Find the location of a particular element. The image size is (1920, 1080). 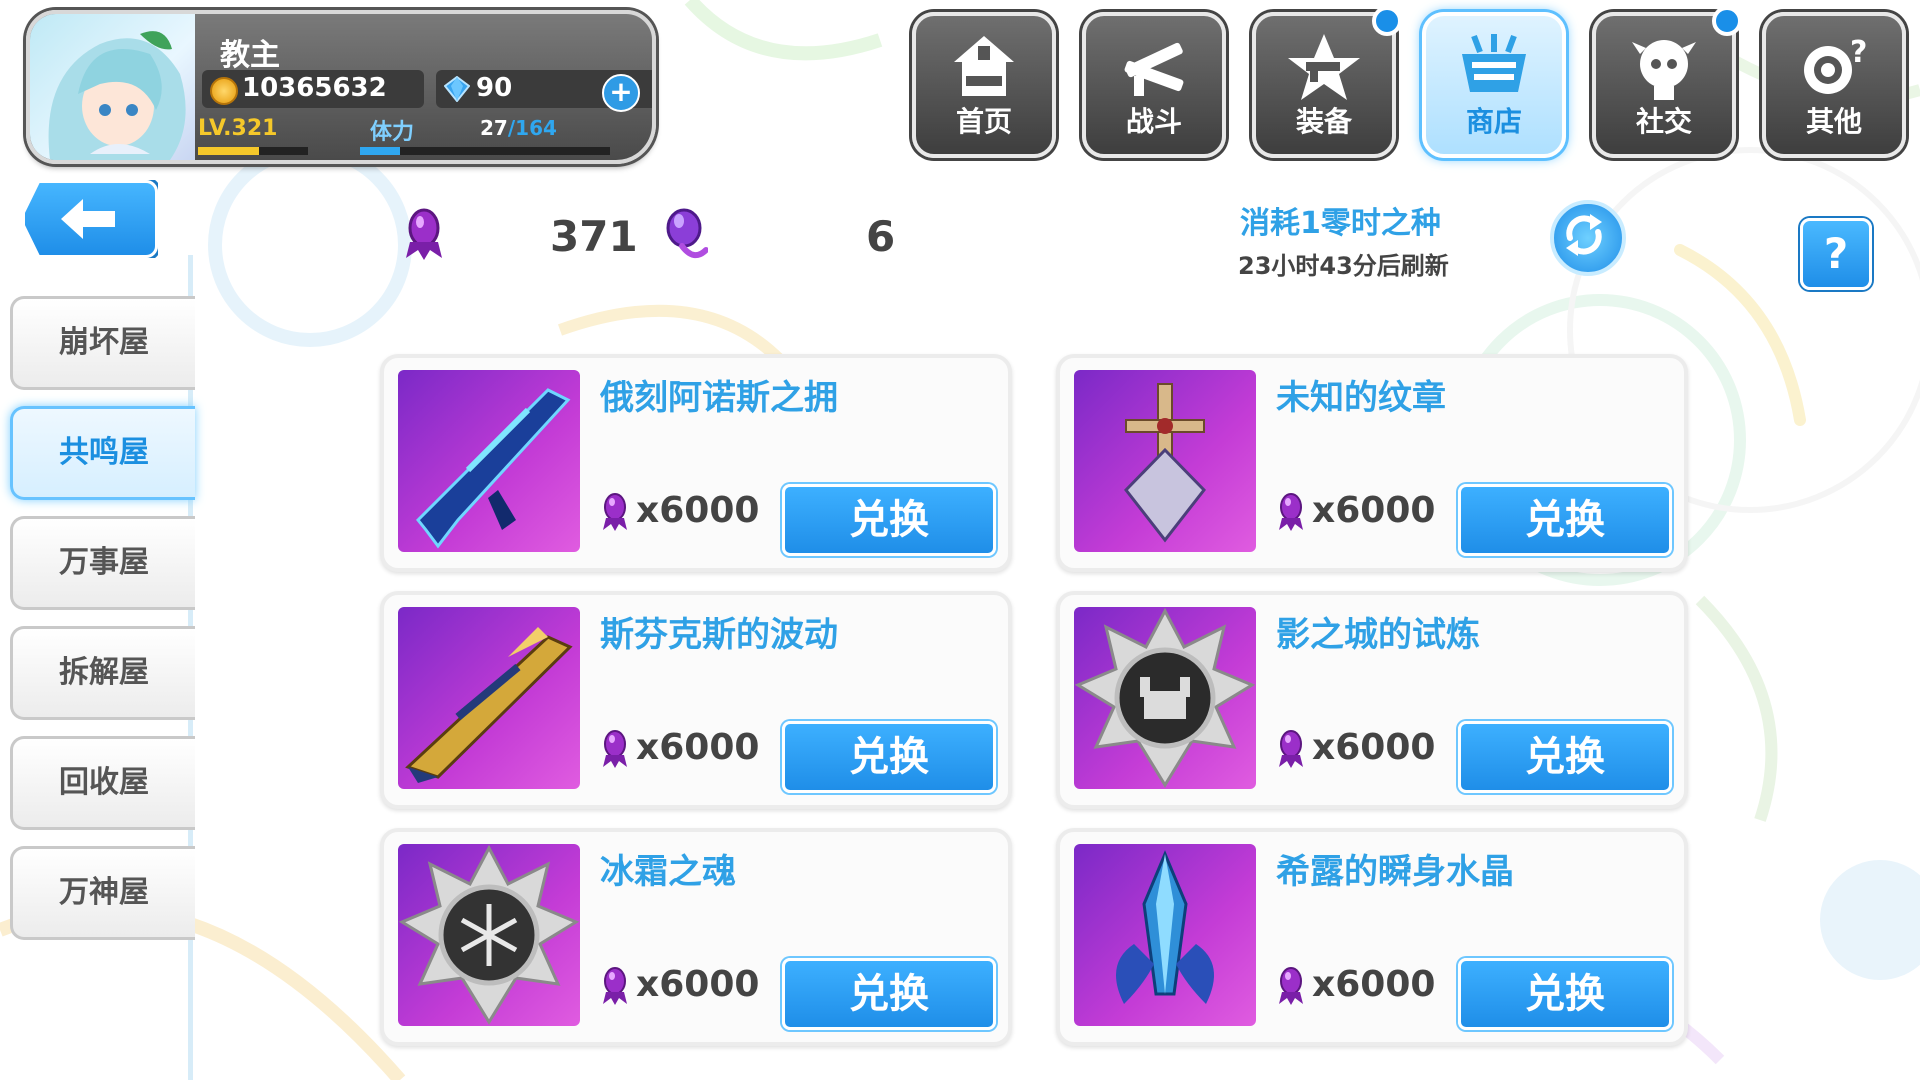

nav-tab-3: 商店 is located at coordinates (1494, 85).